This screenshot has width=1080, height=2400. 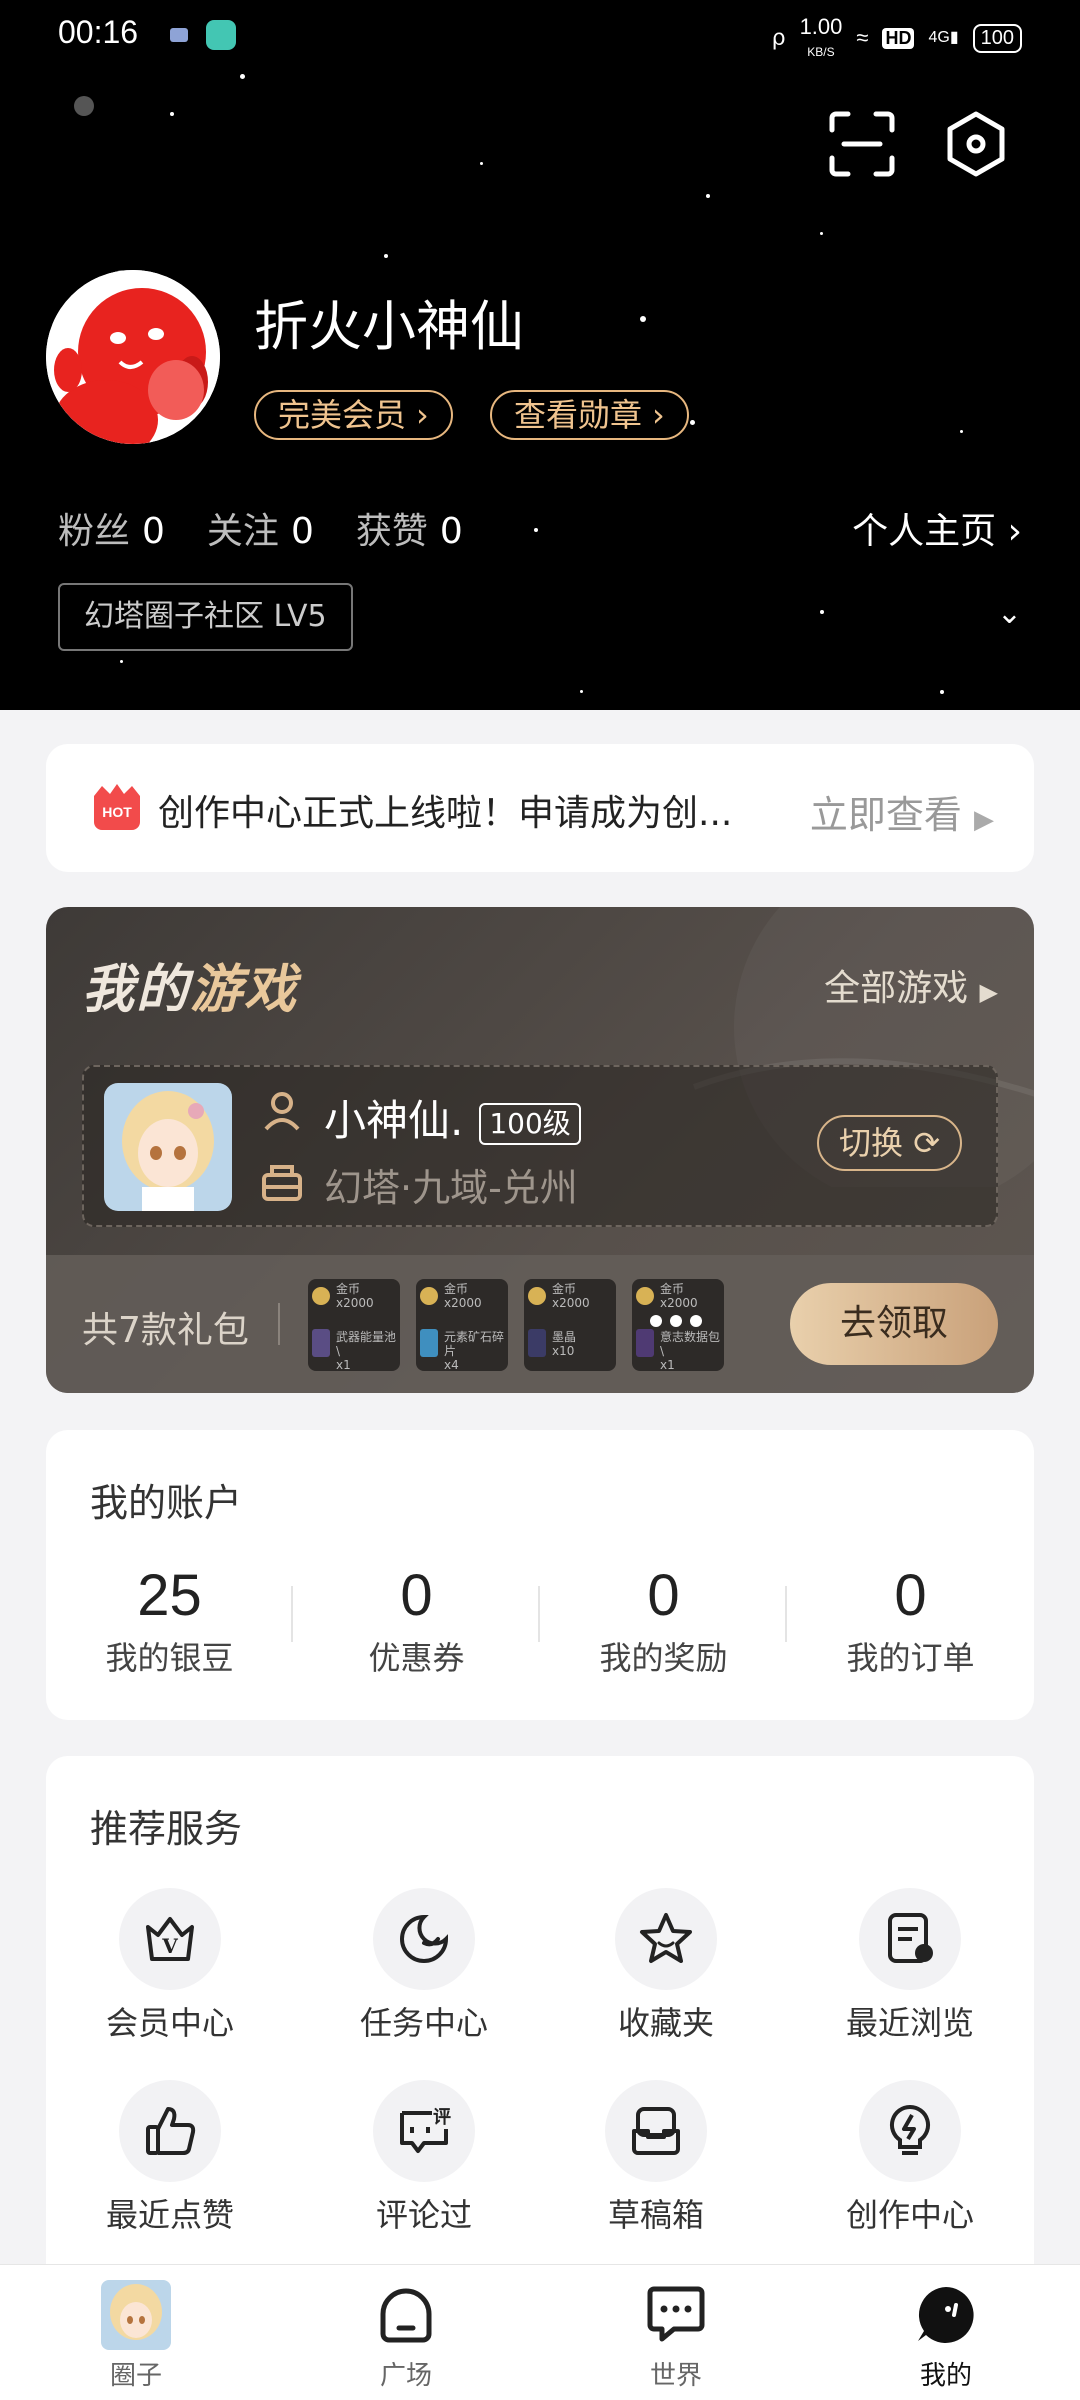 What do you see at coordinates (540, 35) in the screenshot?
I see `status-bar: 00:16 ⍴ 1.00 KB/S ≈ HD 4G▮ 100` at bounding box center [540, 35].